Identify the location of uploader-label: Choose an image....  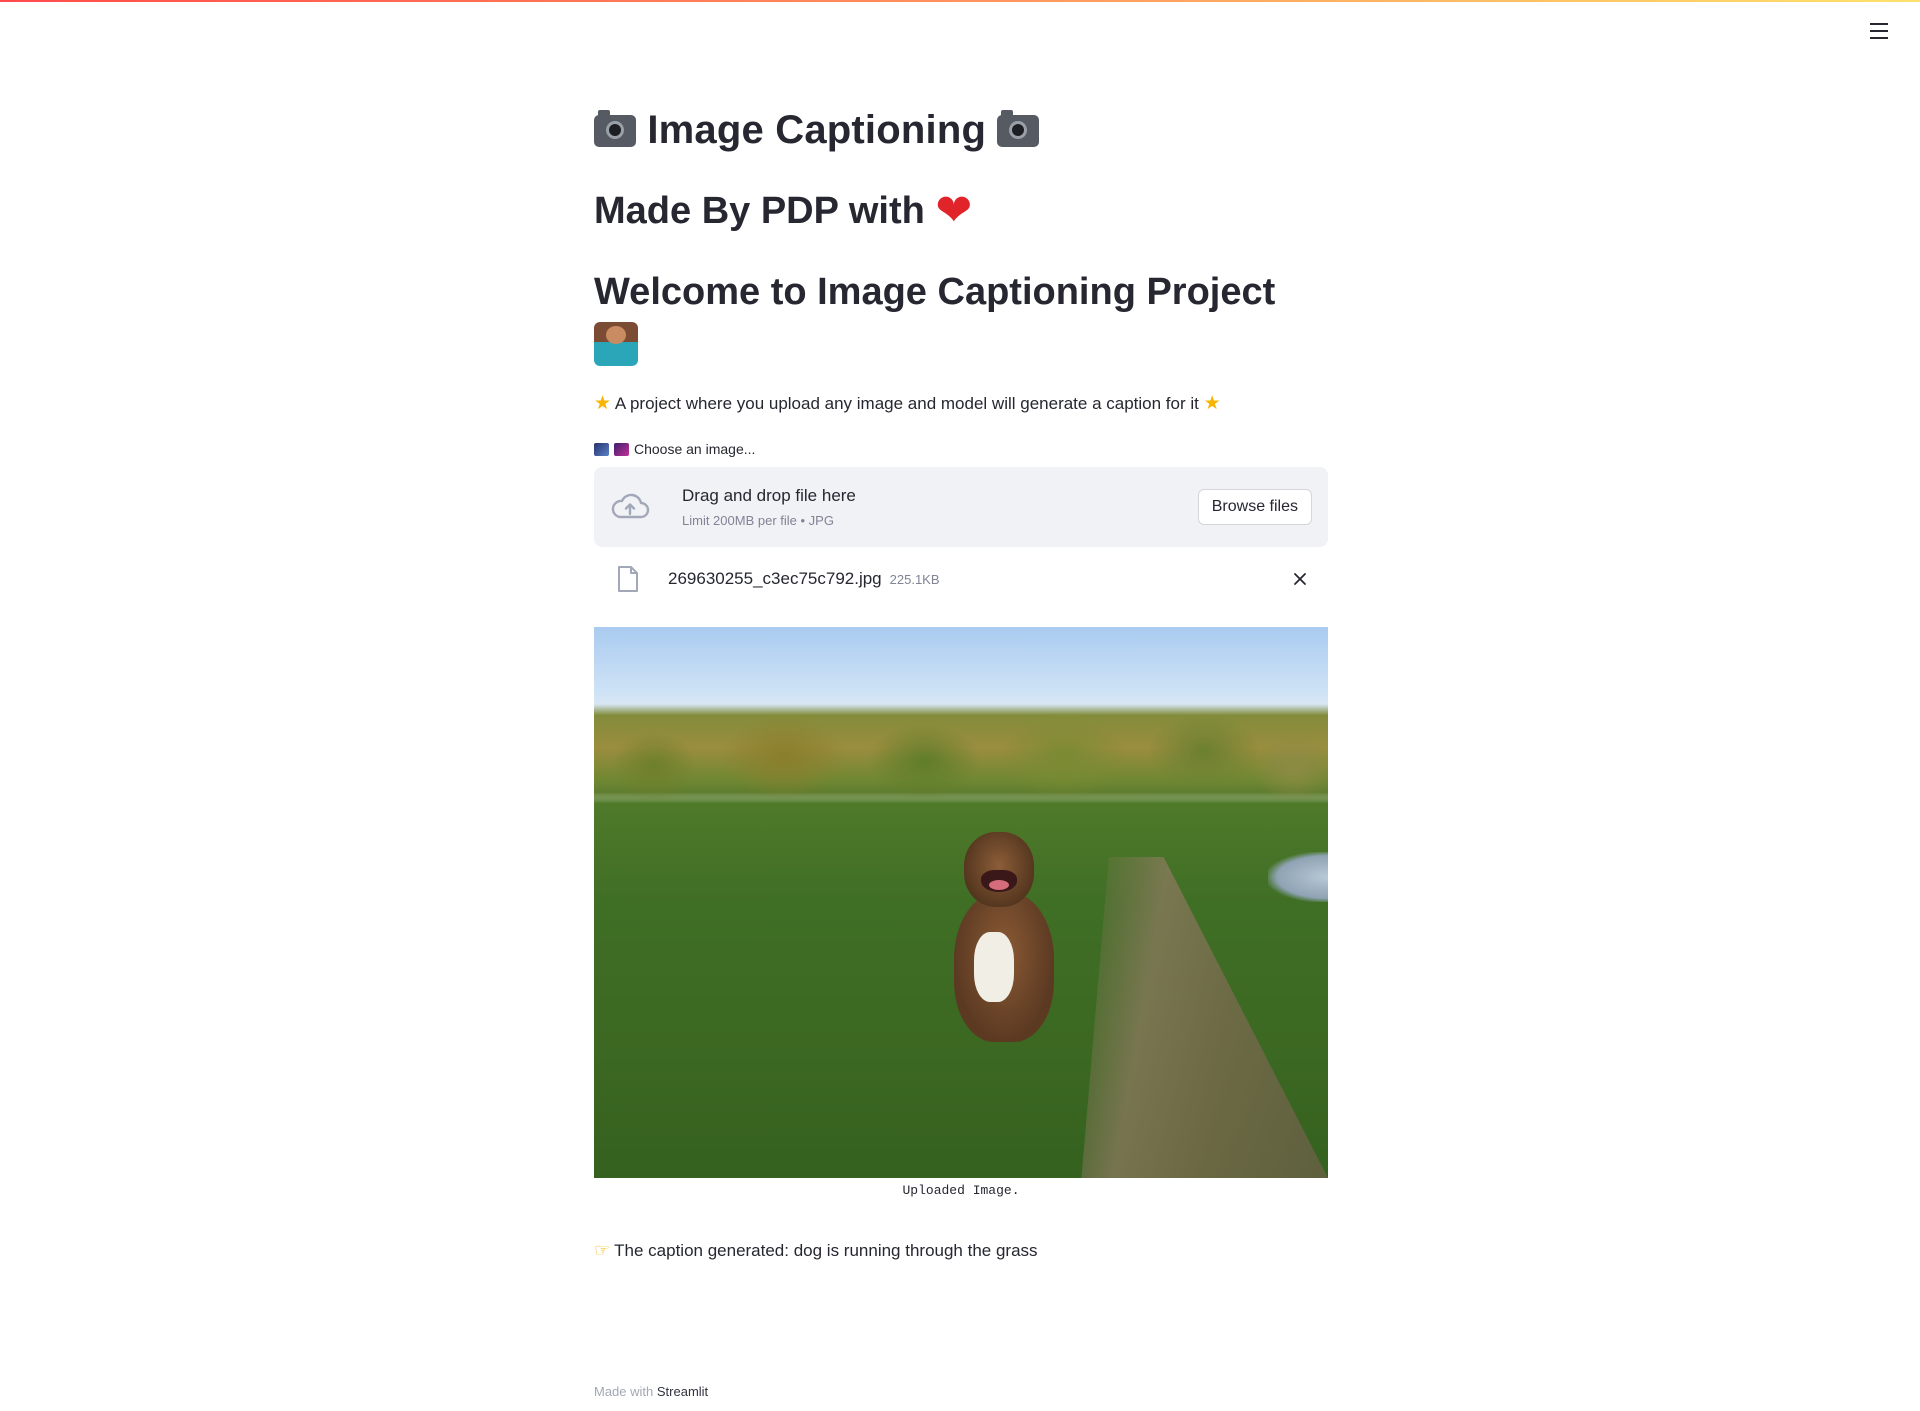
(961, 449).